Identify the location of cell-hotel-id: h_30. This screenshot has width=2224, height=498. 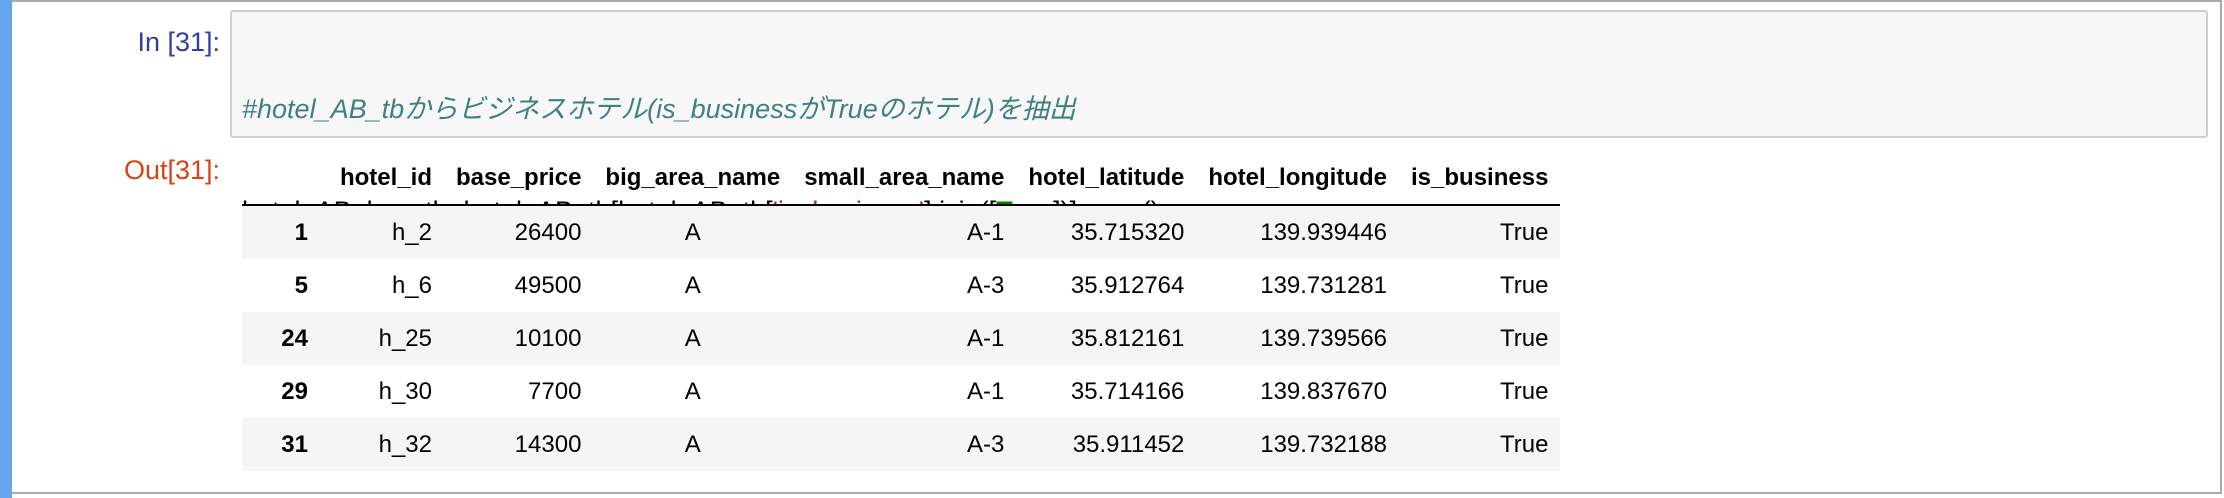
(405, 391).